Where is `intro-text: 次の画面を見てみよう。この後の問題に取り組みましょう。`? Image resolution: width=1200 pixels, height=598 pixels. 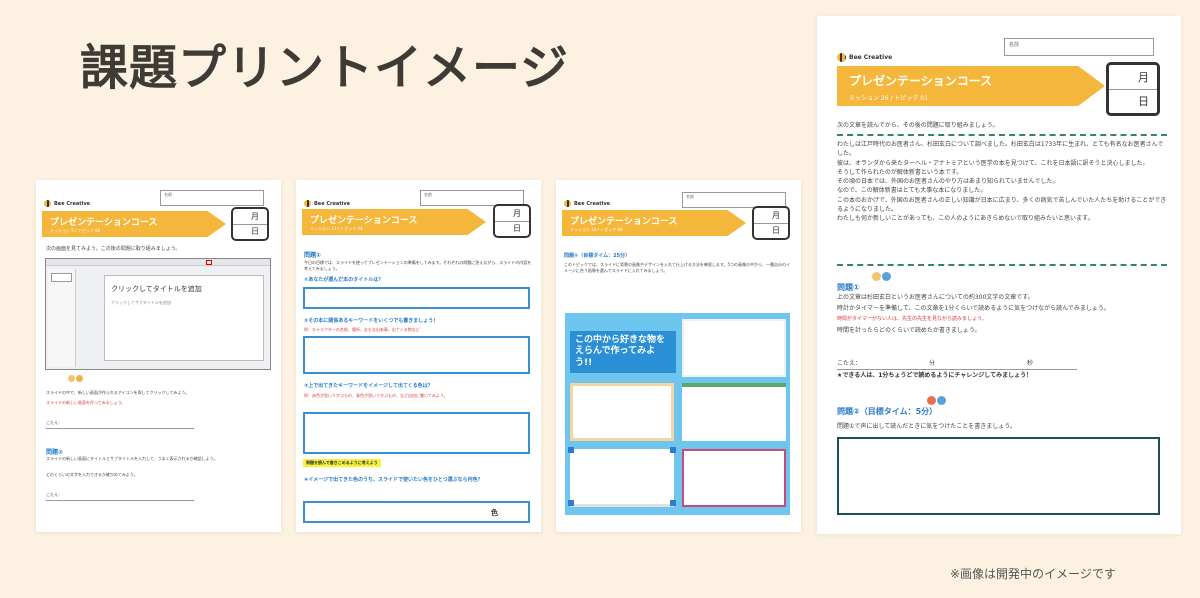 intro-text: 次の画面を見てみよう。この後の問題に取り組みましょう。 is located at coordinates (113, 249).